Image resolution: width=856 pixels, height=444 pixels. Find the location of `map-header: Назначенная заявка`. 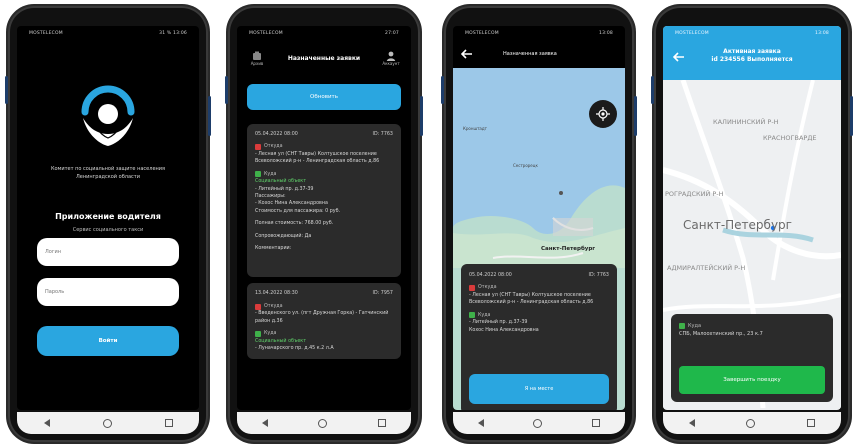

map-header: Назначенная заявка is located at coordinates (539, 54).